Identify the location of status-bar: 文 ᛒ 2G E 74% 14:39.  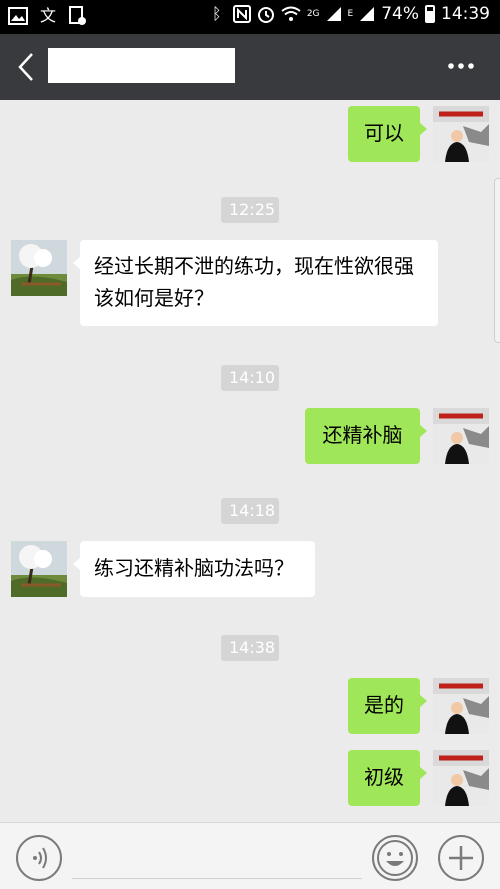
(250, 17).